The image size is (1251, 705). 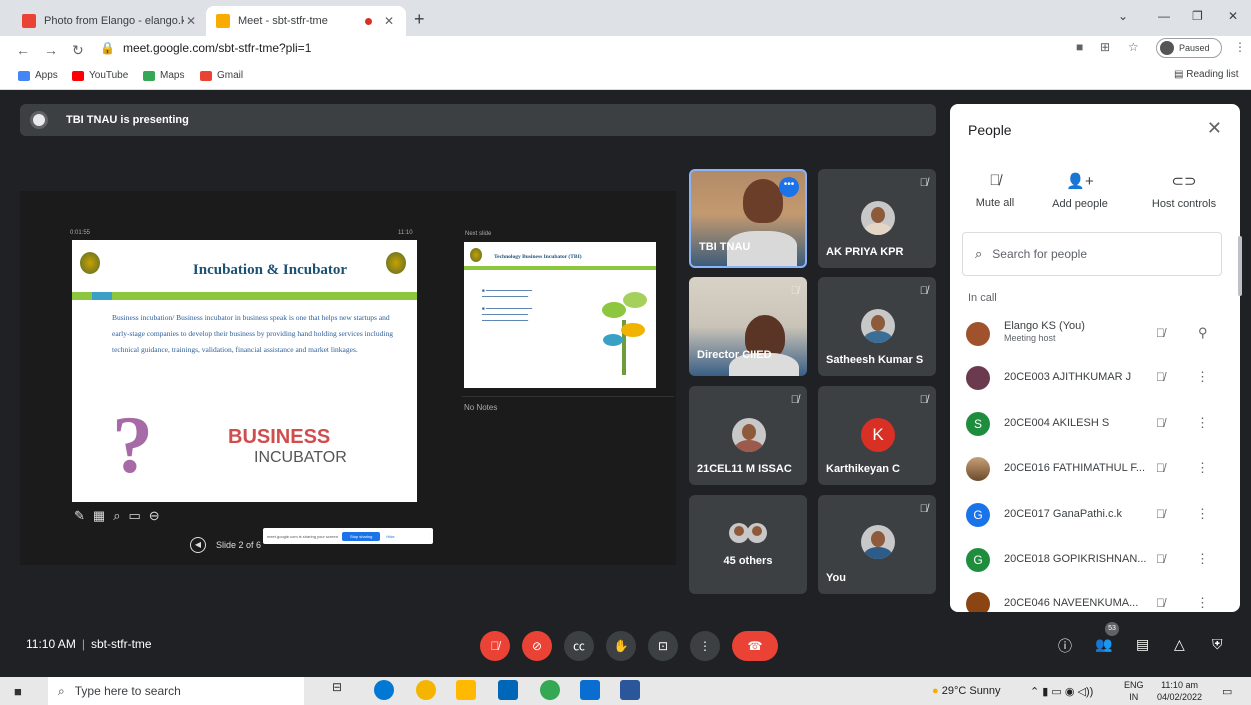 I want to click on star-icon: ☆, so click(x=1133, y=47).